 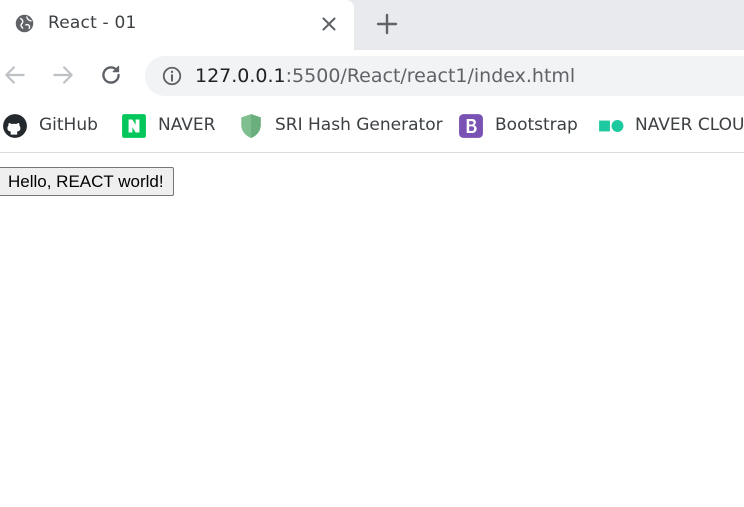 What do you see at coordinates (611, 126) in the screenshot?
I see `naver-cloud-icon` at bounding box center [611, 126].